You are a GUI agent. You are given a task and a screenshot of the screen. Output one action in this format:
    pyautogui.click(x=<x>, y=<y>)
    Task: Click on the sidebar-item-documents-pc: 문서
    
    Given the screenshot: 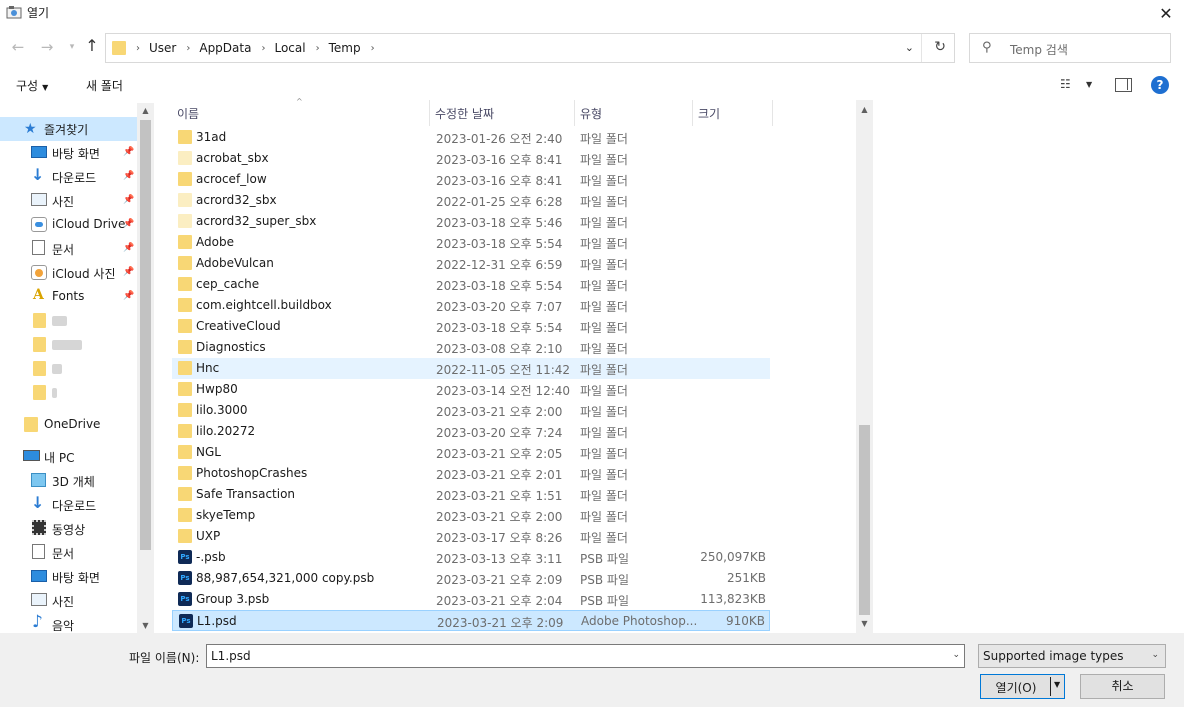 What is the action you would take?
    pyautogui.click(x=68, y=553)
    